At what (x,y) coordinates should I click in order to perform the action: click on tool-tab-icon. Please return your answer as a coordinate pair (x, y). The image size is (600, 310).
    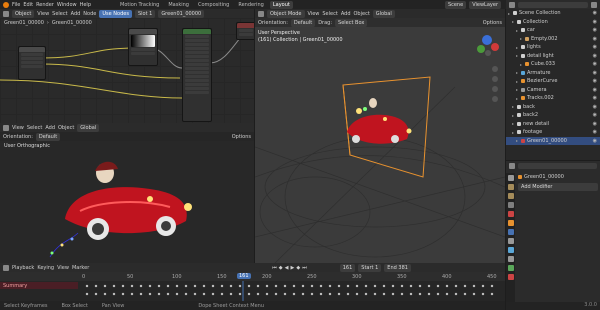
    Looking at the image, I should click on (511, 178).